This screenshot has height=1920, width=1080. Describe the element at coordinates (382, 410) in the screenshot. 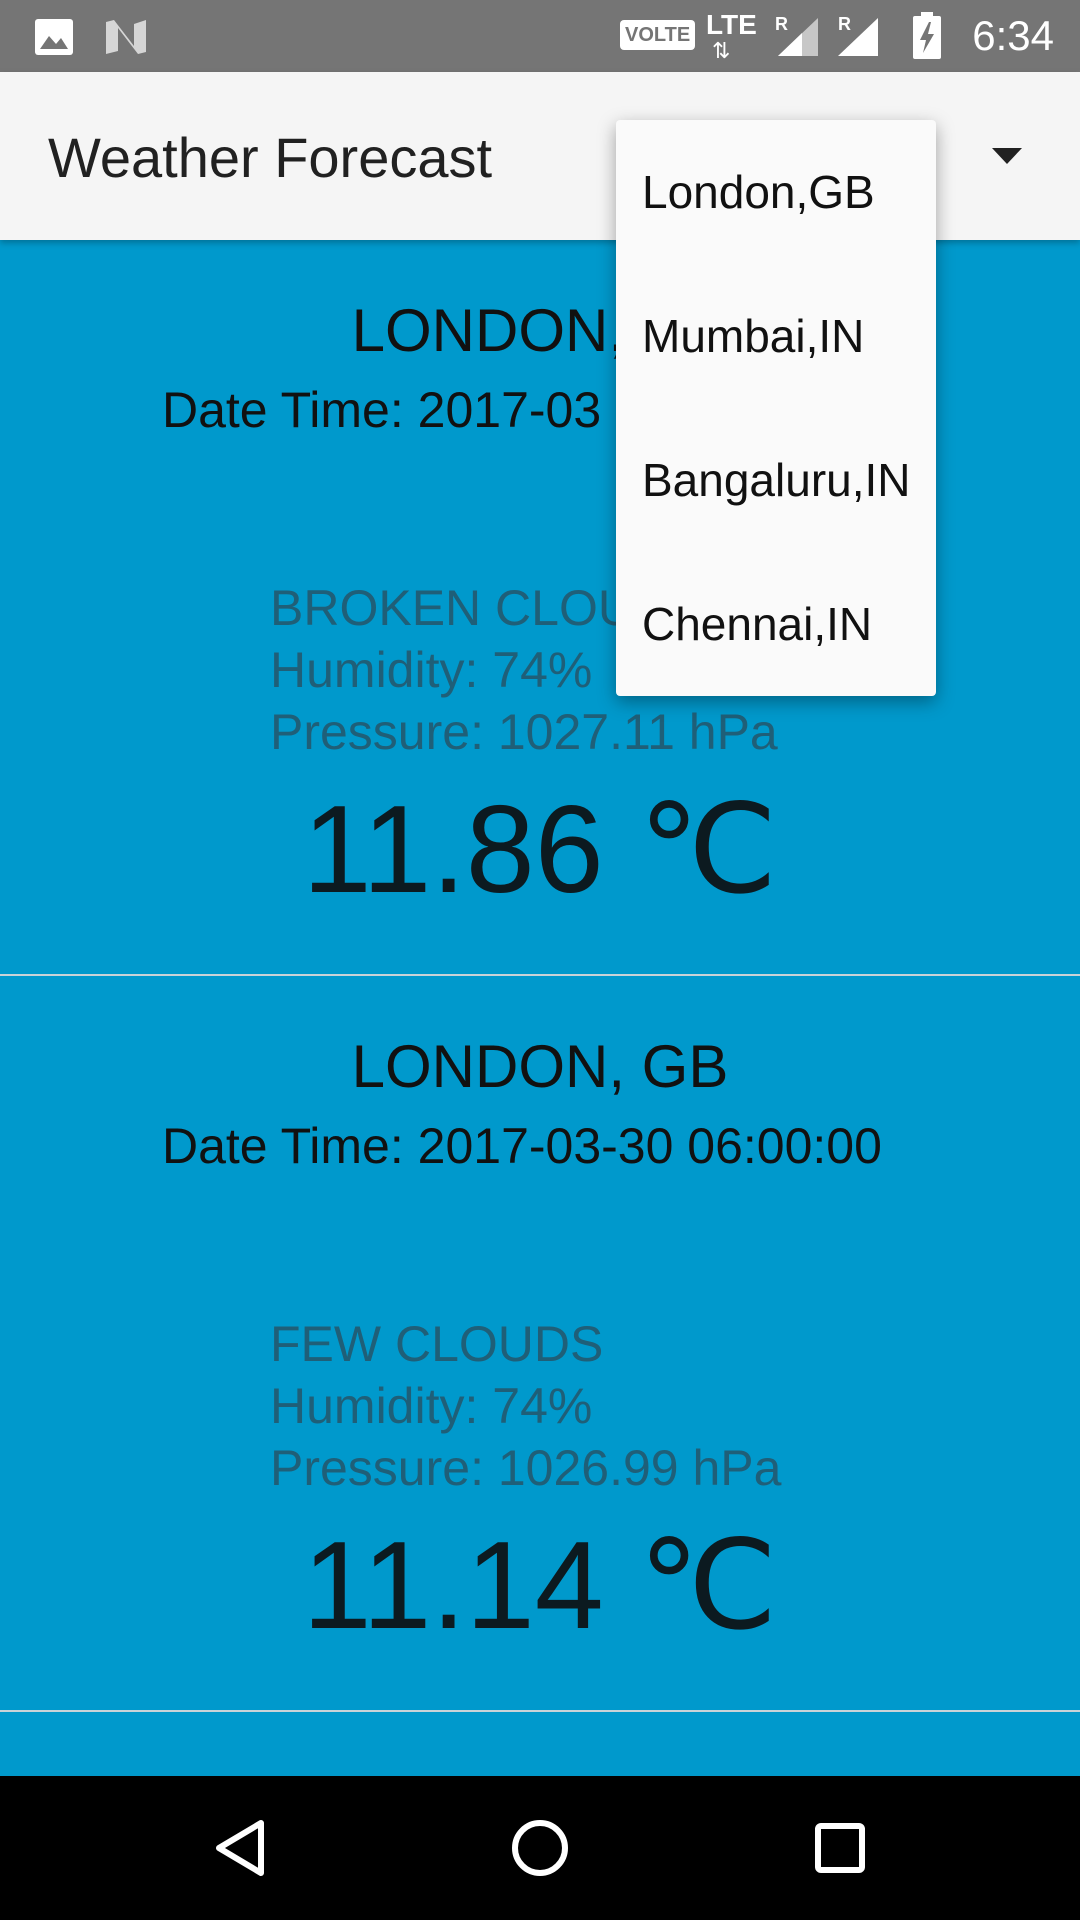

I see `date-time: Date Time: 2017-03` at that location.